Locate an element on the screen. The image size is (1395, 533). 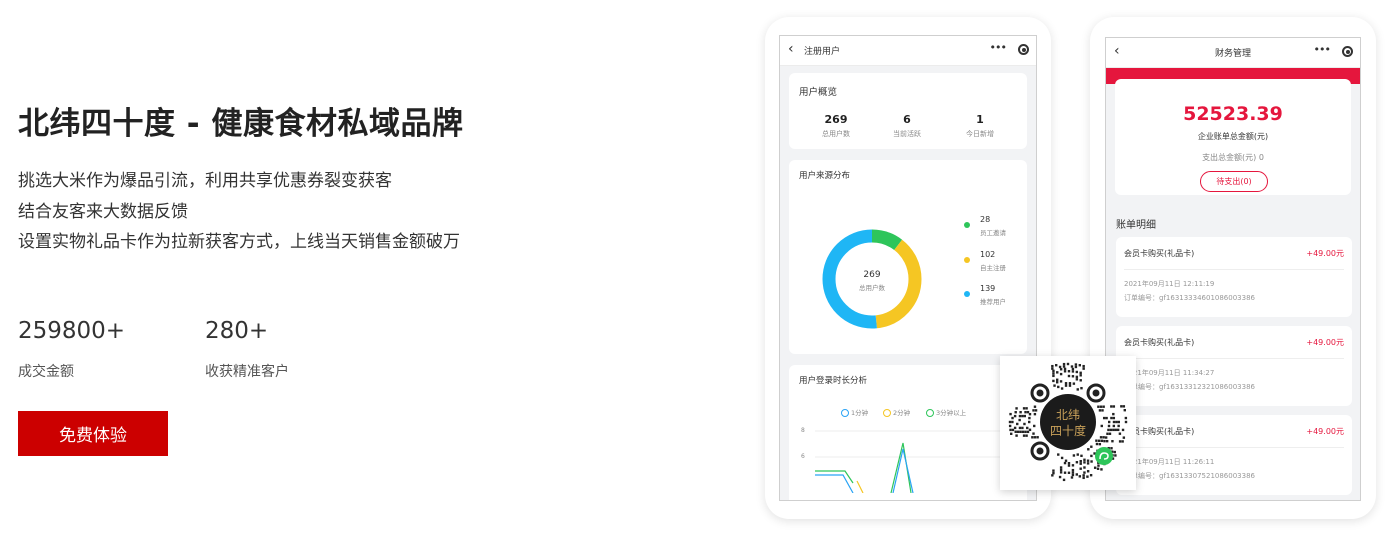
total-amount-label: 企业账单总金额(元) is located at coordinates (1233, 136).